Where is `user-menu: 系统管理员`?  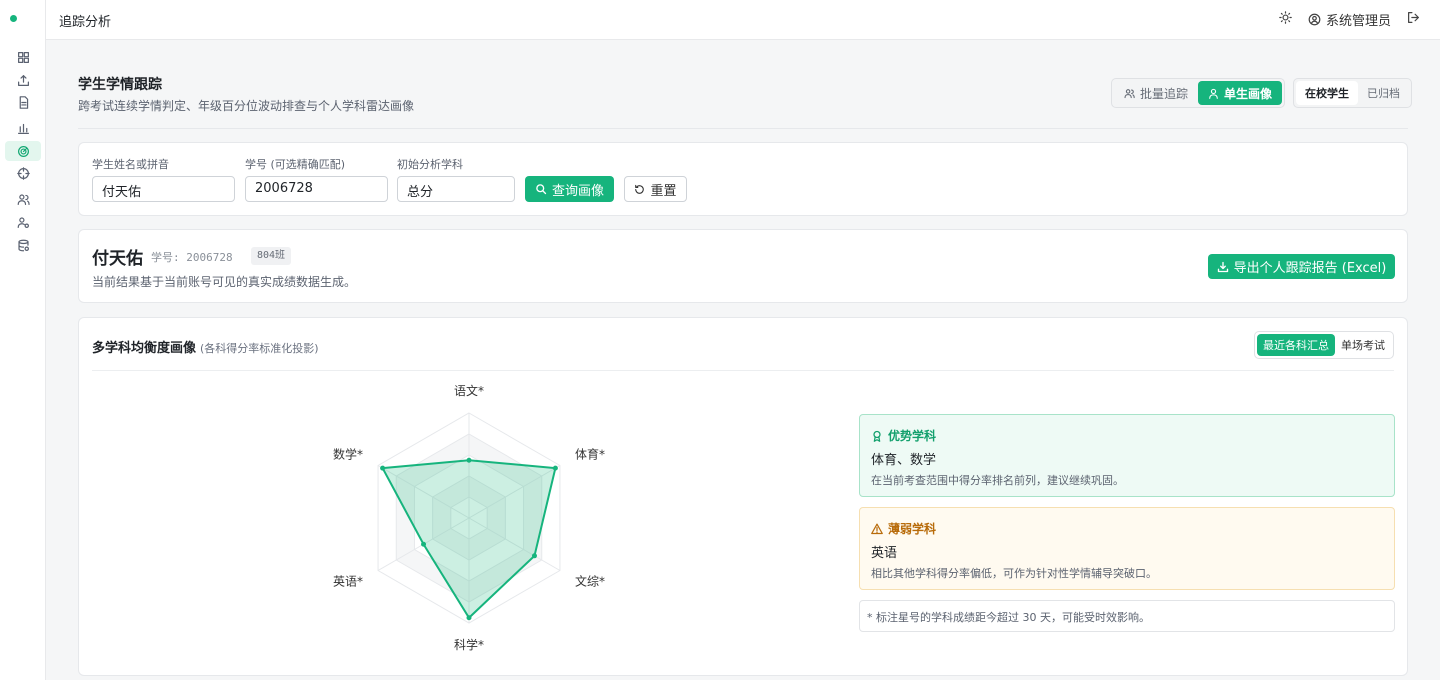 user-menu: 系统管理员 is located at coordinates (1349, 19).